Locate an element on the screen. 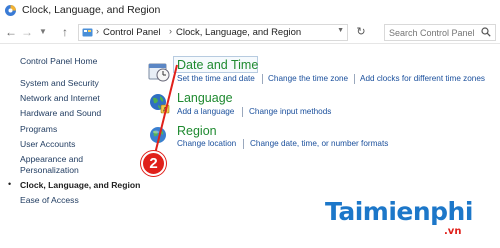  step-number-badge: 2 is located at coordinates (153, 163).